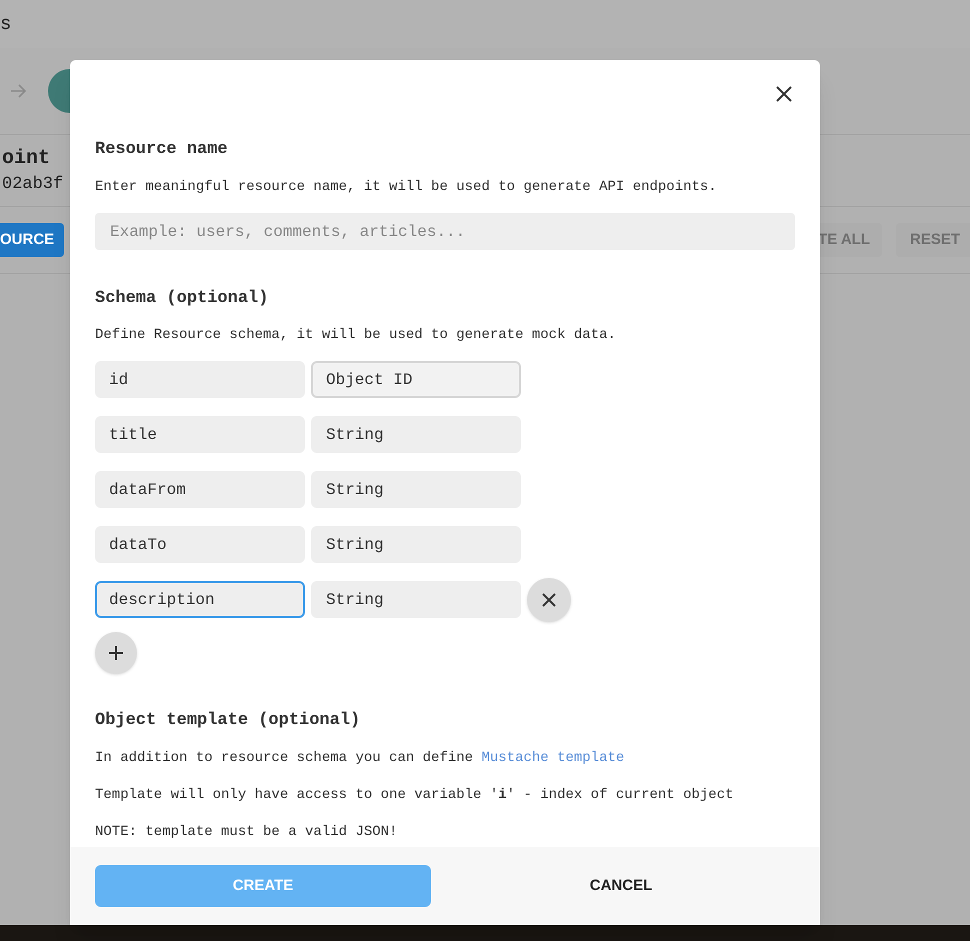  Describe the element at coordinates (200, 599) in the screenshot. I see `field-name-input: description` at that location.